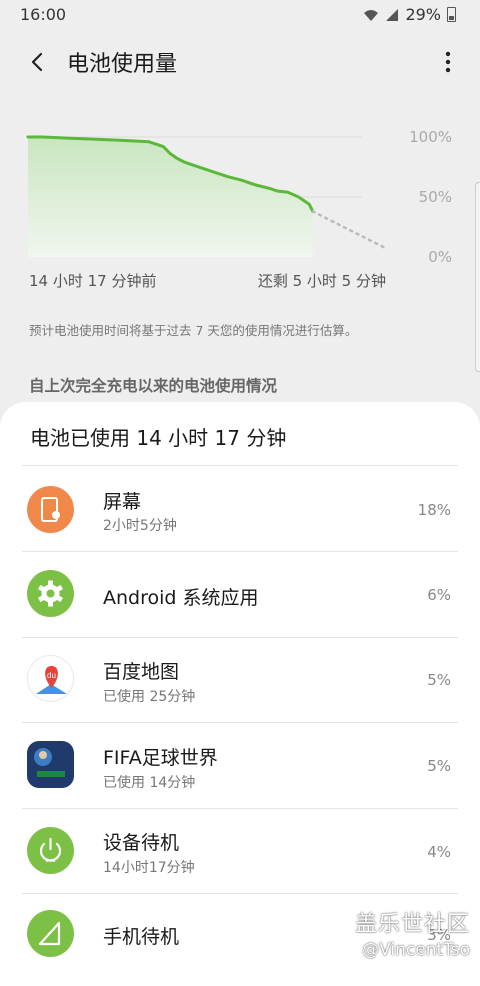  What do you see at coordinates (423, 14) in the screenshot?
I see `battery-percent: 29%` at bounding box center [423, 14].